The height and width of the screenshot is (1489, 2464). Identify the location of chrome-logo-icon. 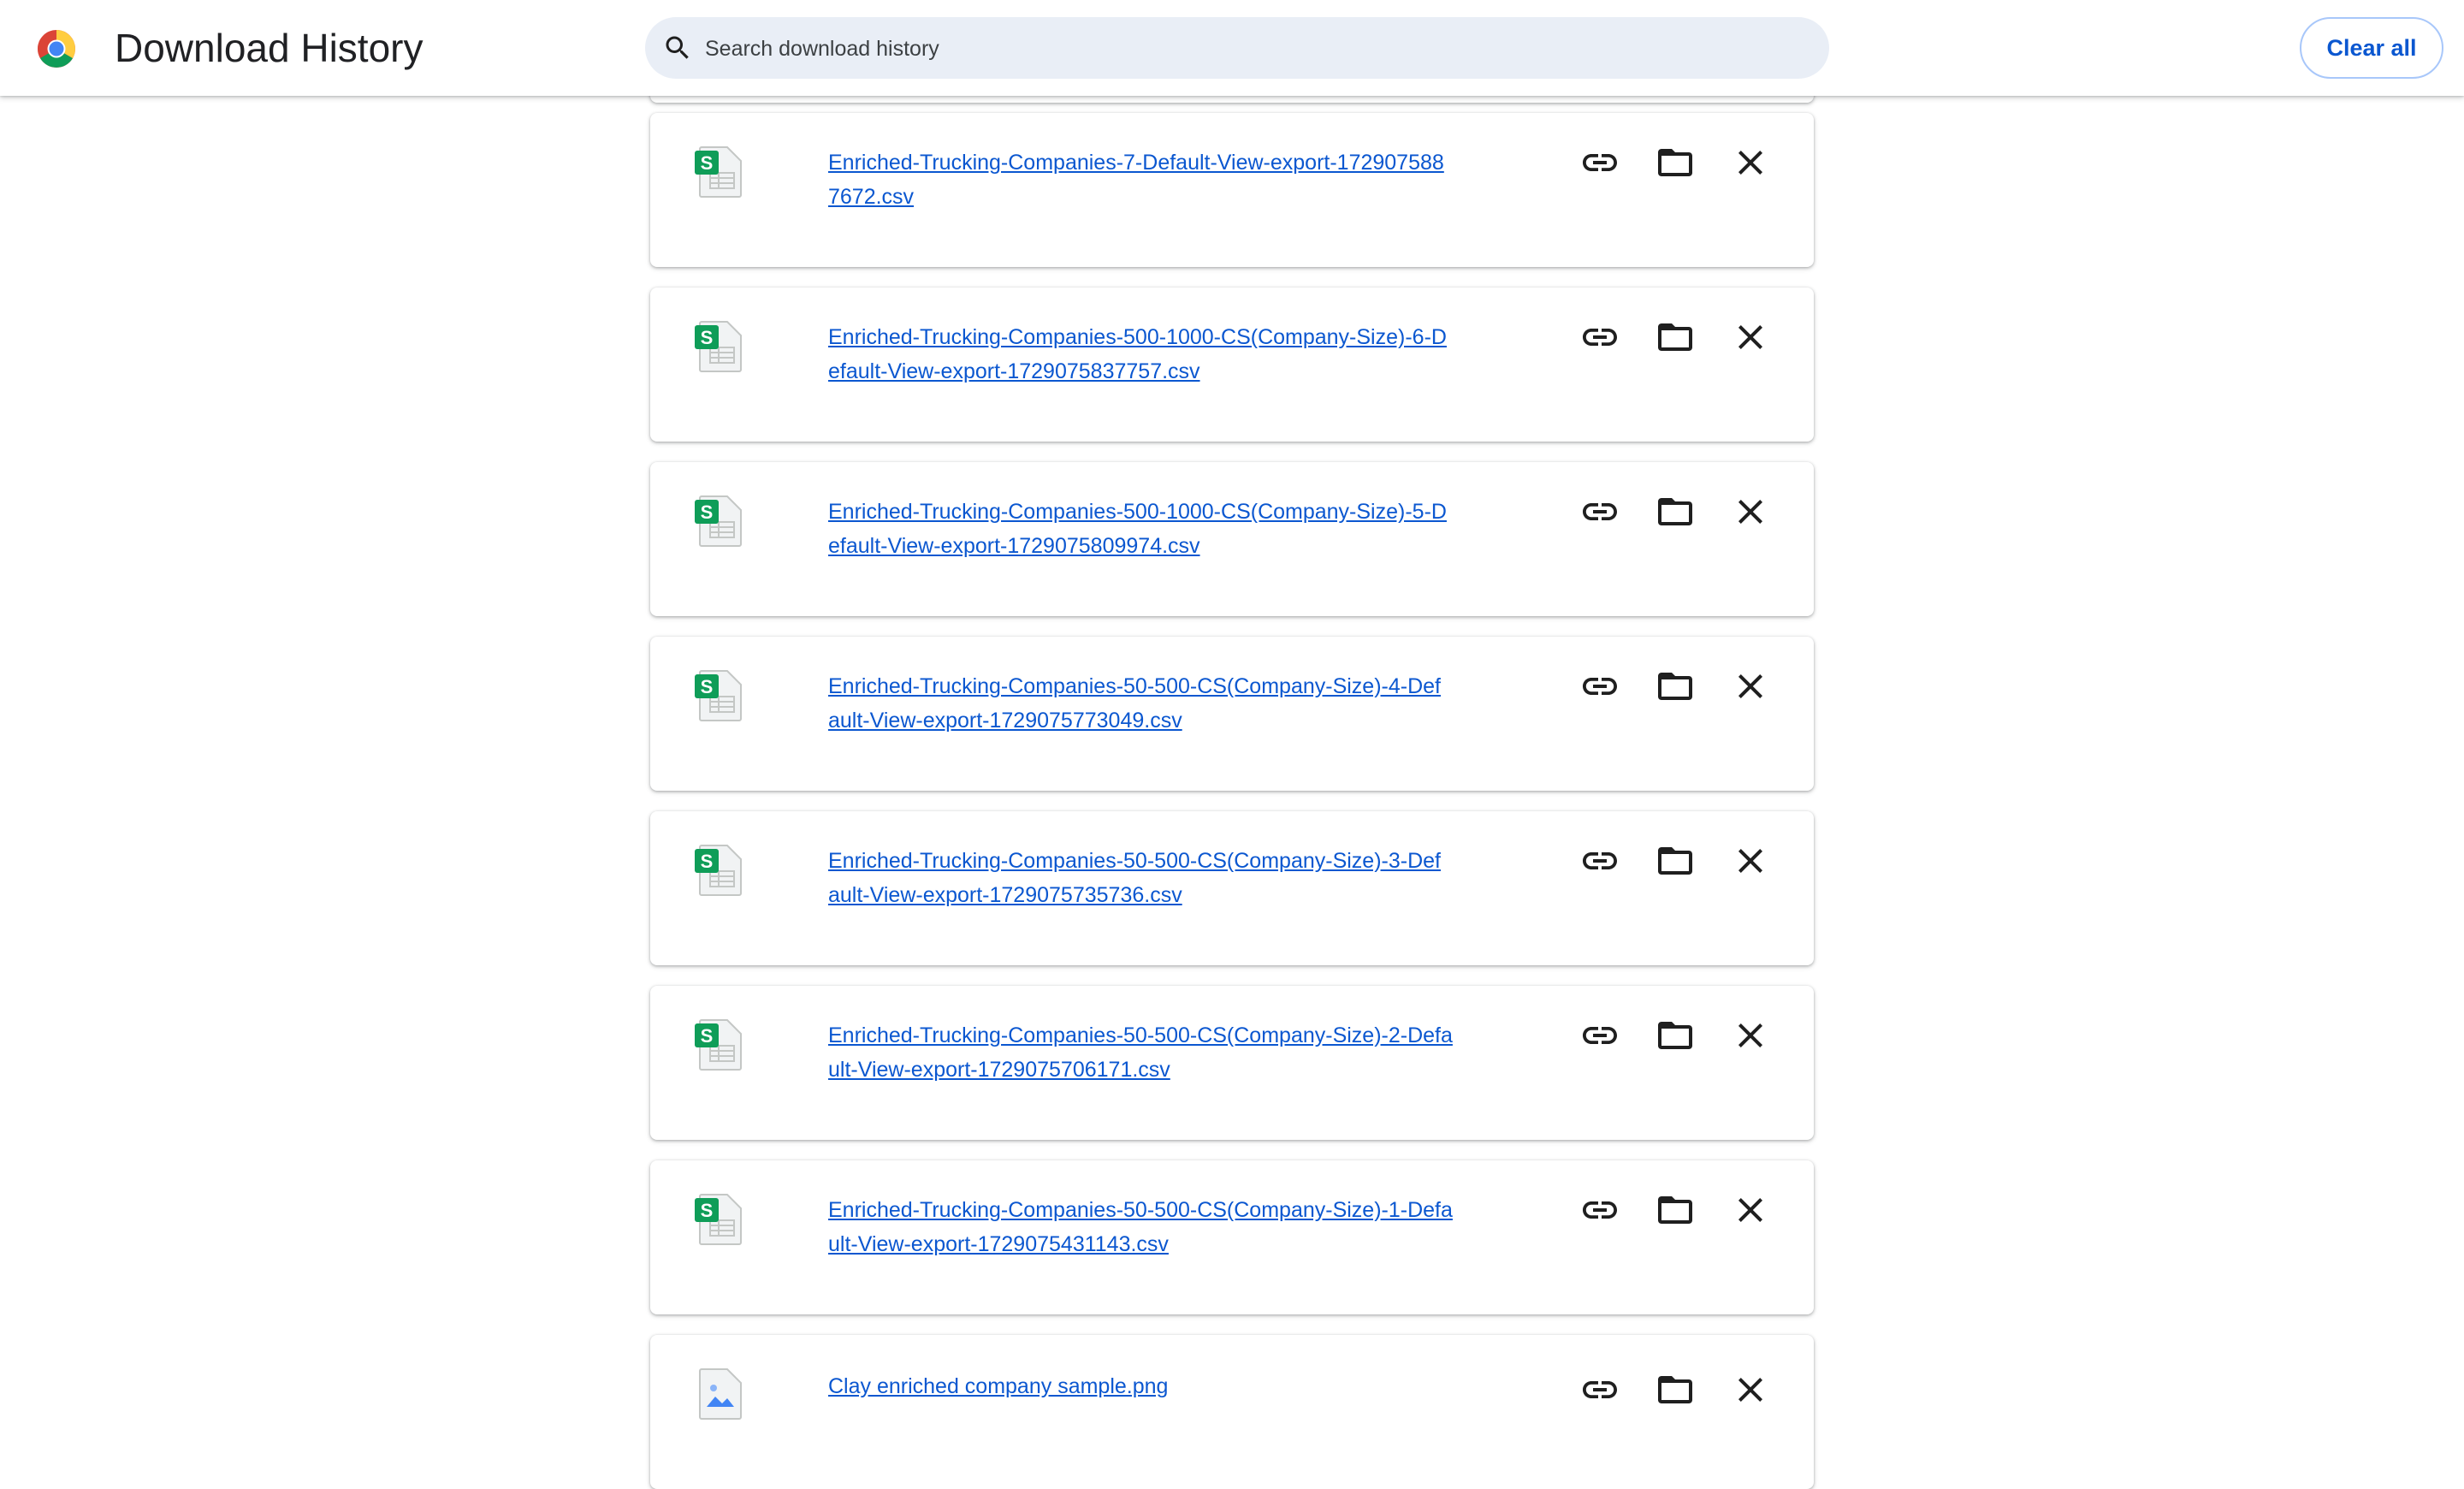
(56, 49).